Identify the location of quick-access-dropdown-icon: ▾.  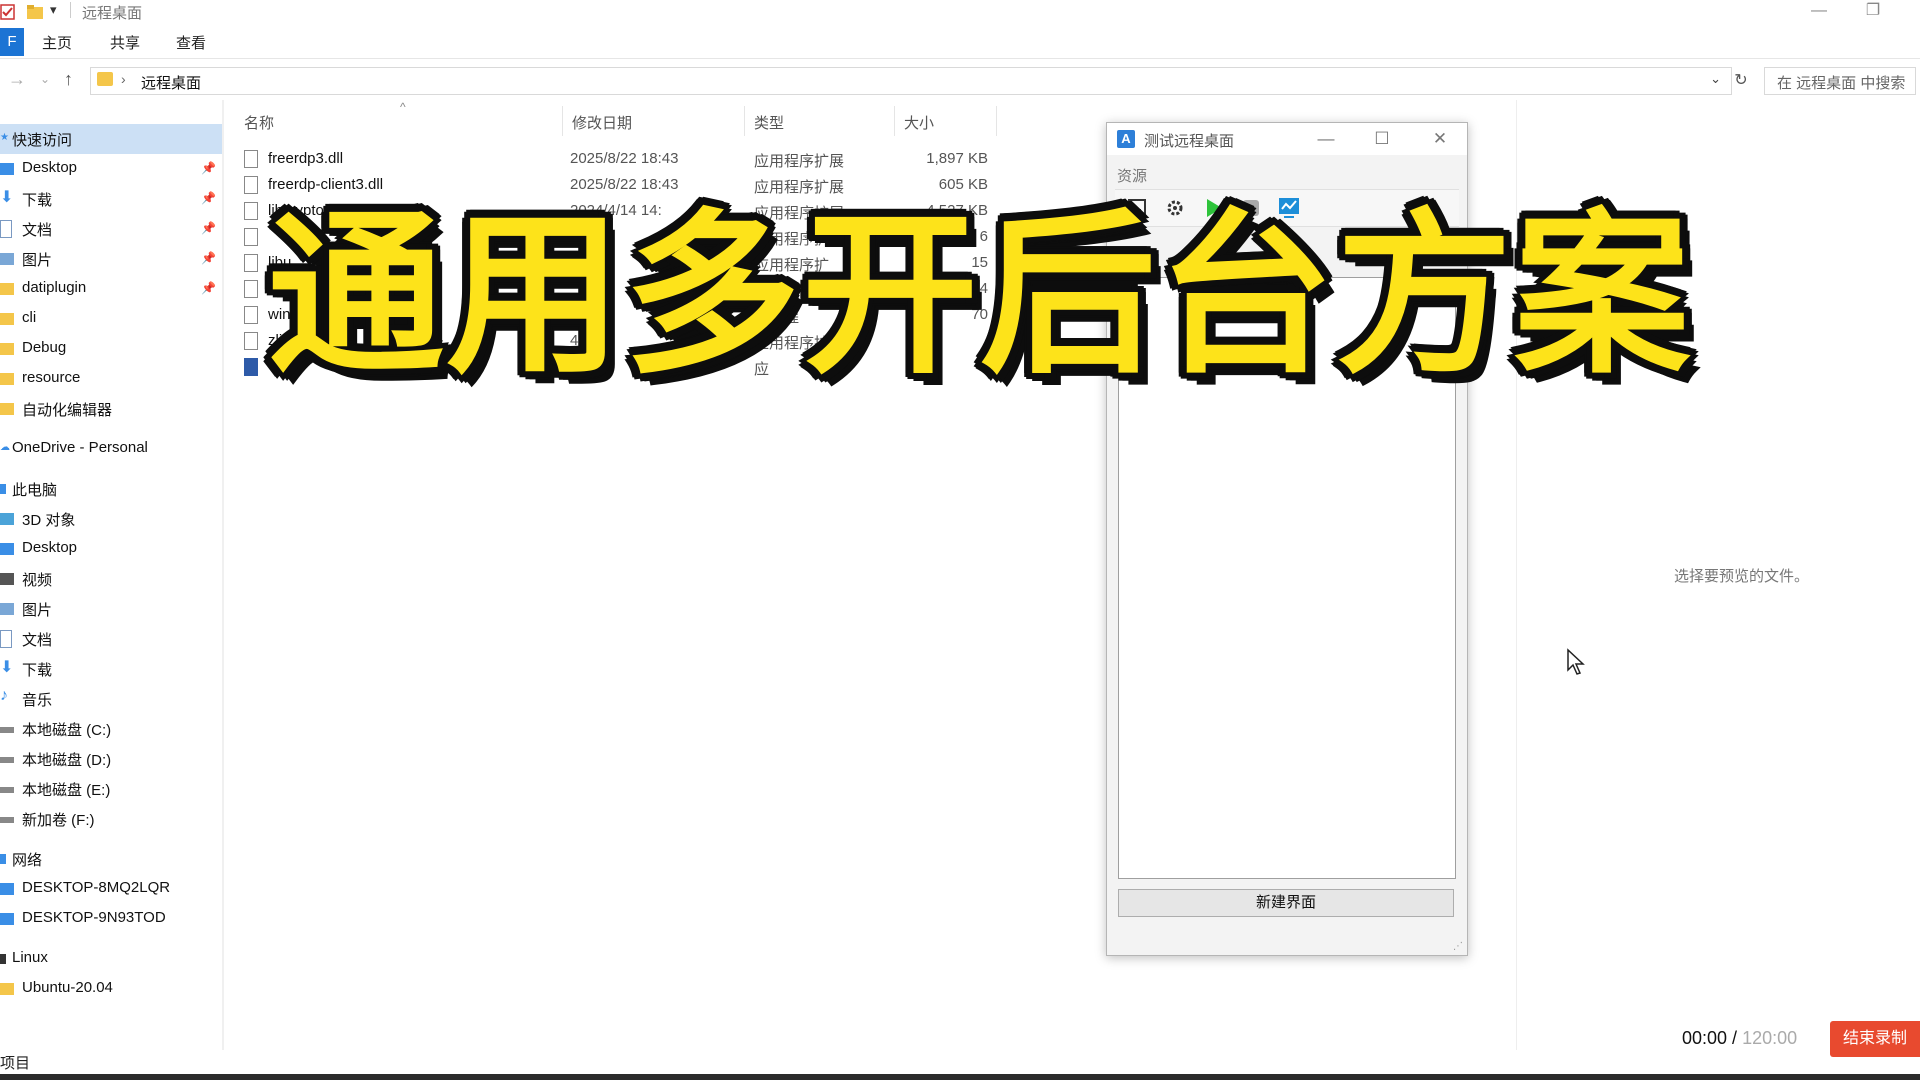
(53, 11).